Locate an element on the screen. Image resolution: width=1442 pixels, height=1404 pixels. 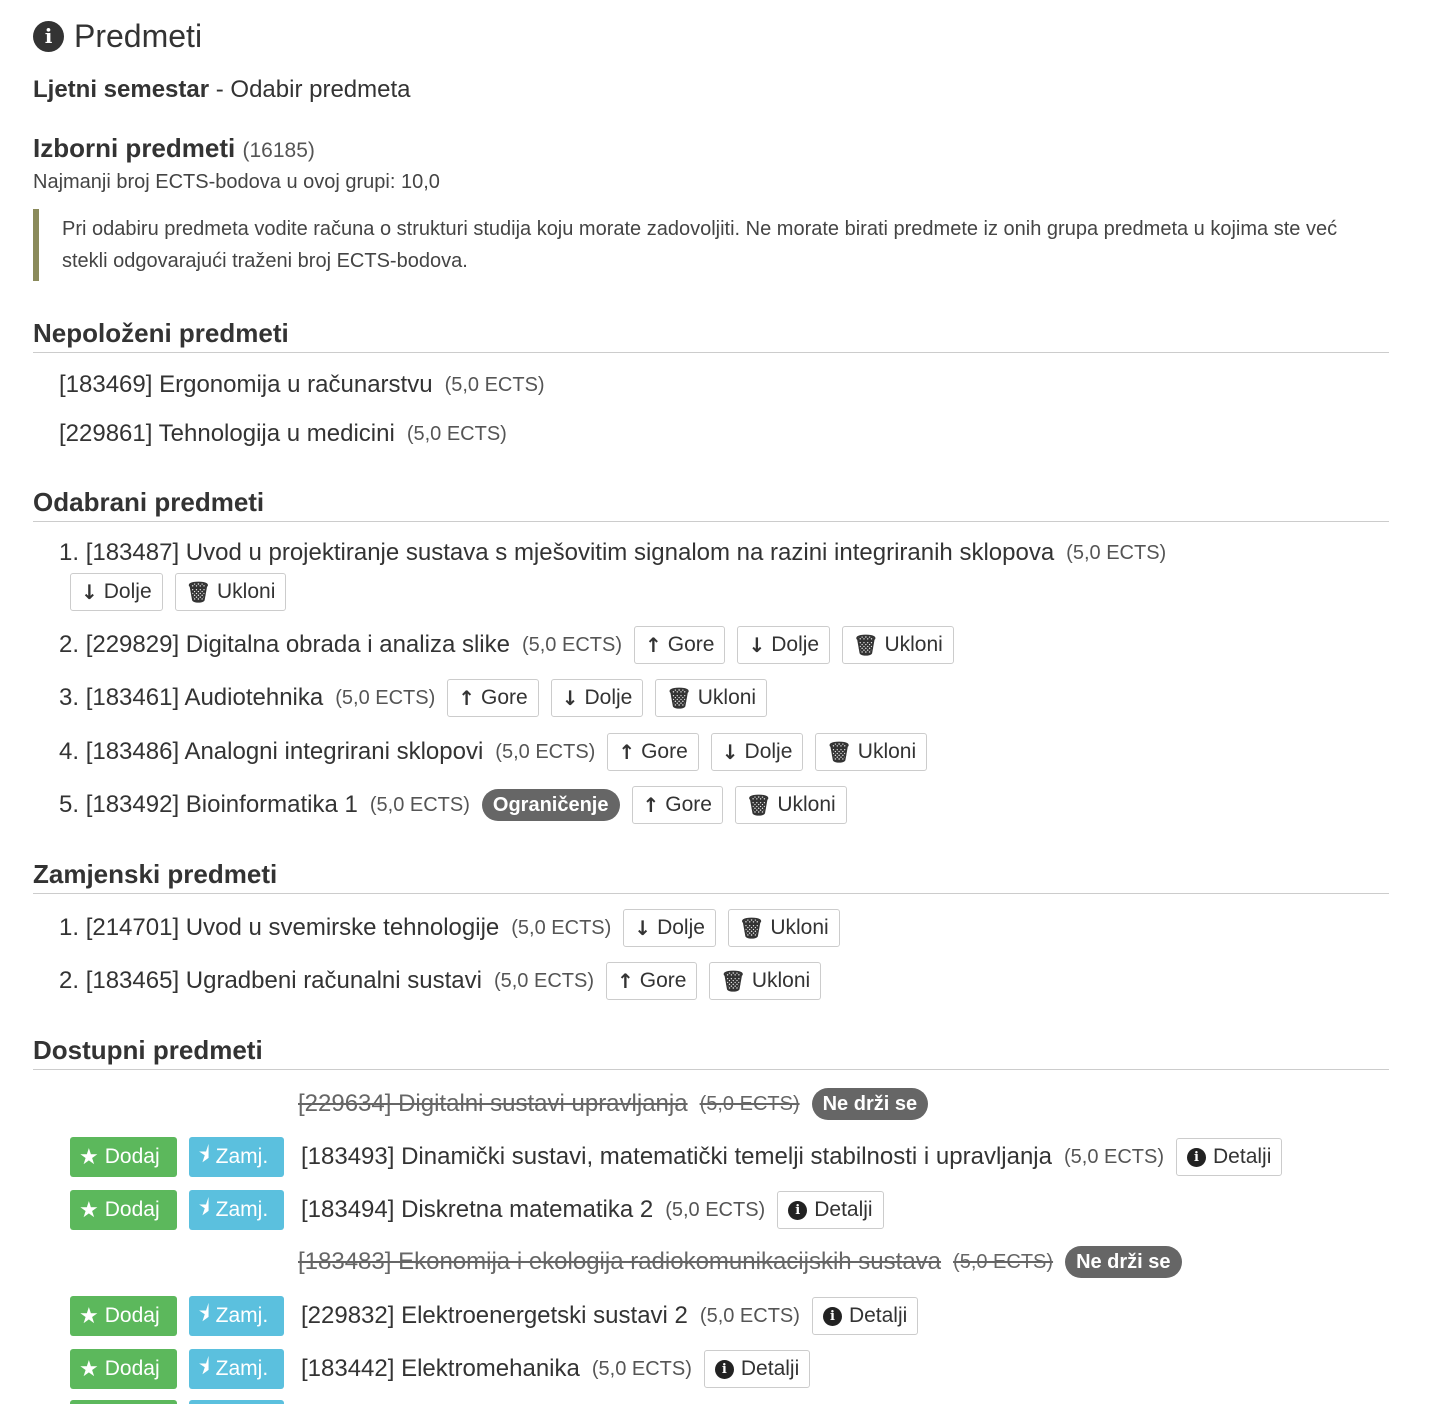
add-button is located at coordinates (123, 1402).